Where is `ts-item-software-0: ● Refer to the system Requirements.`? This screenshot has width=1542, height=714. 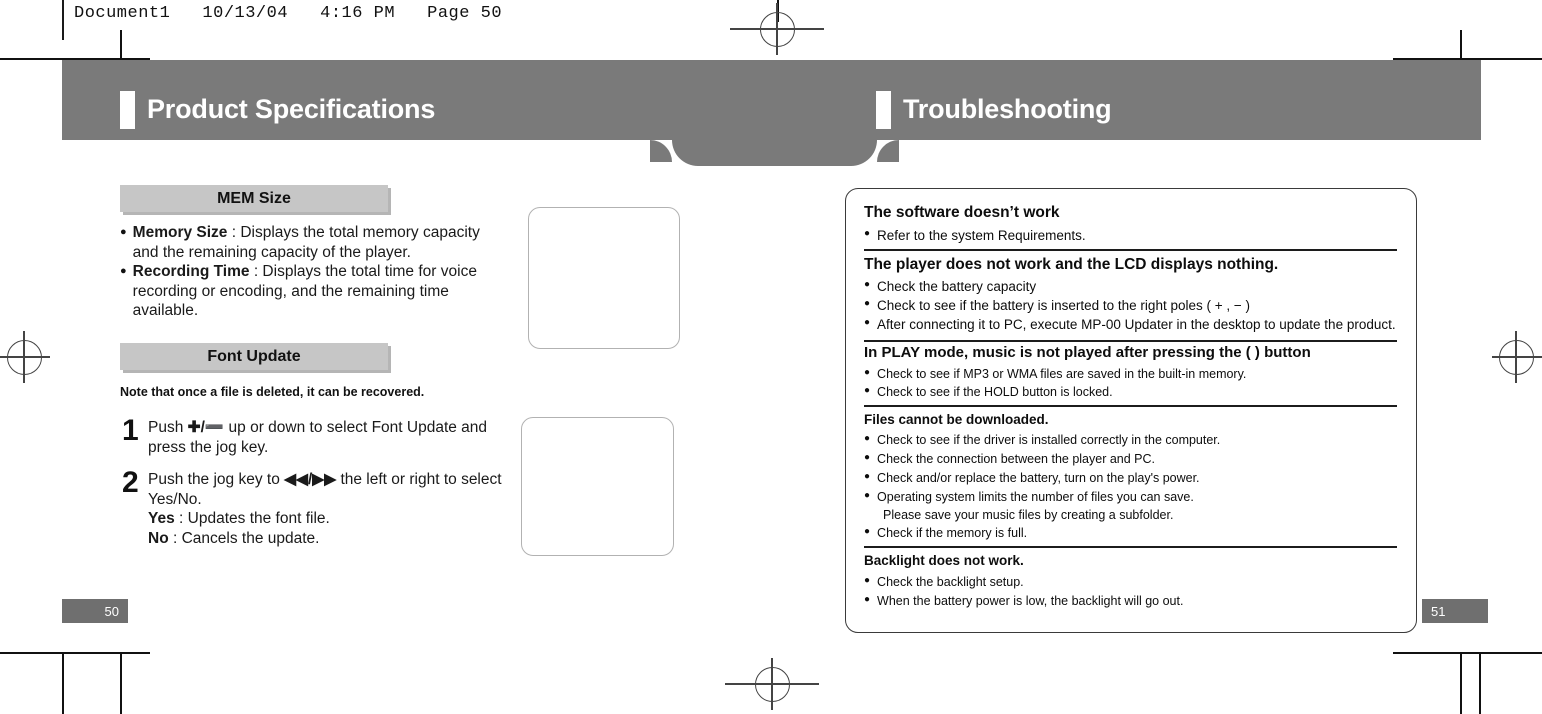 ts-item-software-0: ● Refer to the system Requirements. is located at coordinates (975, 235).